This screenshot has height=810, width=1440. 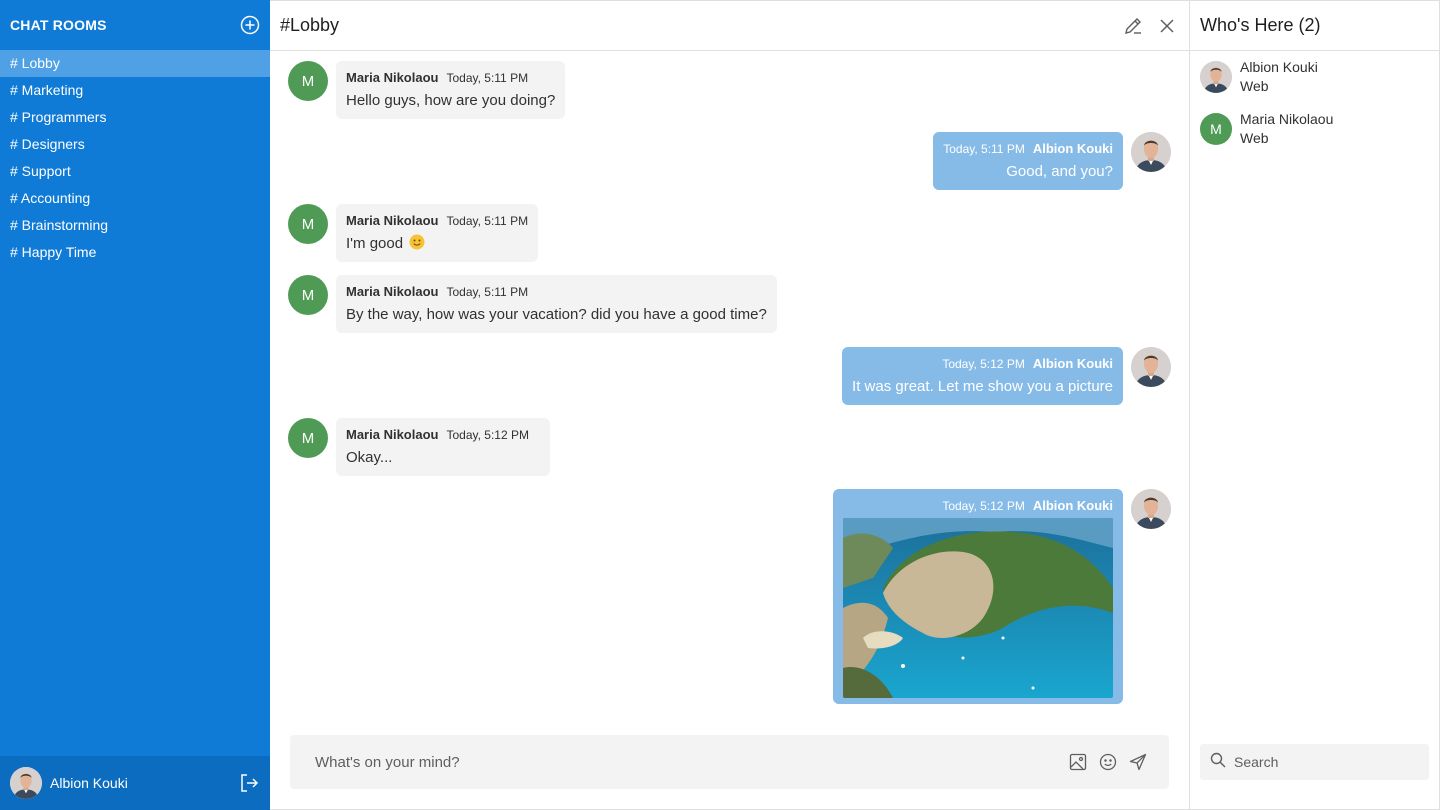 I want to click on sidebar-title: CHAT ROOMS, so click(x=58, y=25).